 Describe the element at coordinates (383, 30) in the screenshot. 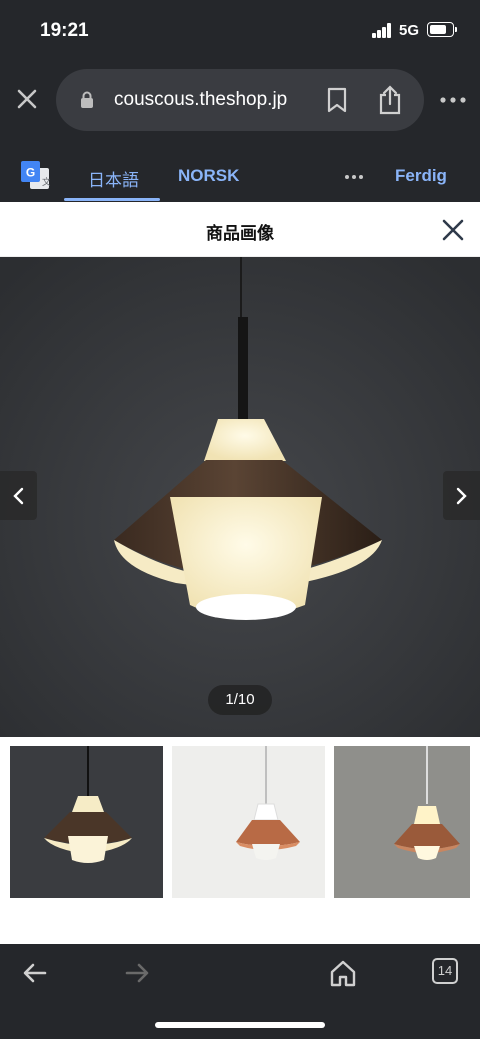

I see `signal-icon` at that location.